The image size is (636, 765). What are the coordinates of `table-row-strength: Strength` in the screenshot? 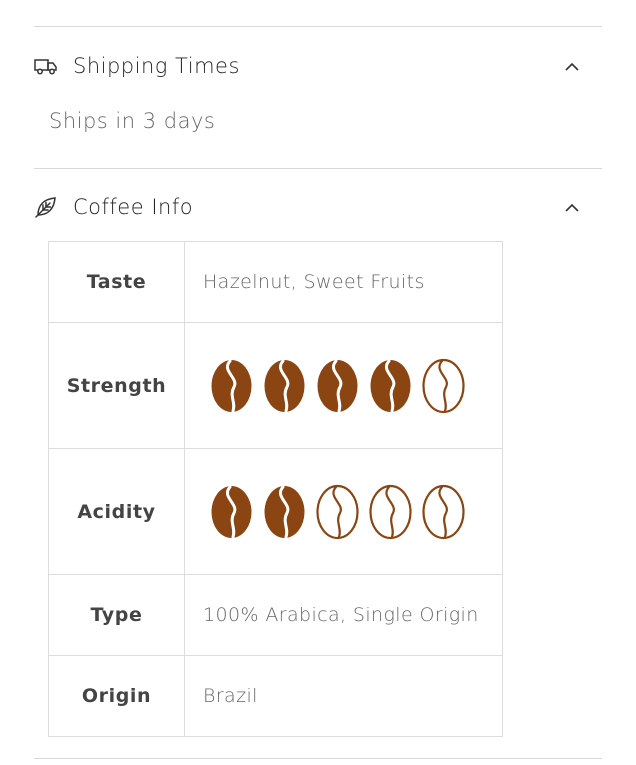 It's located at (275, 385).